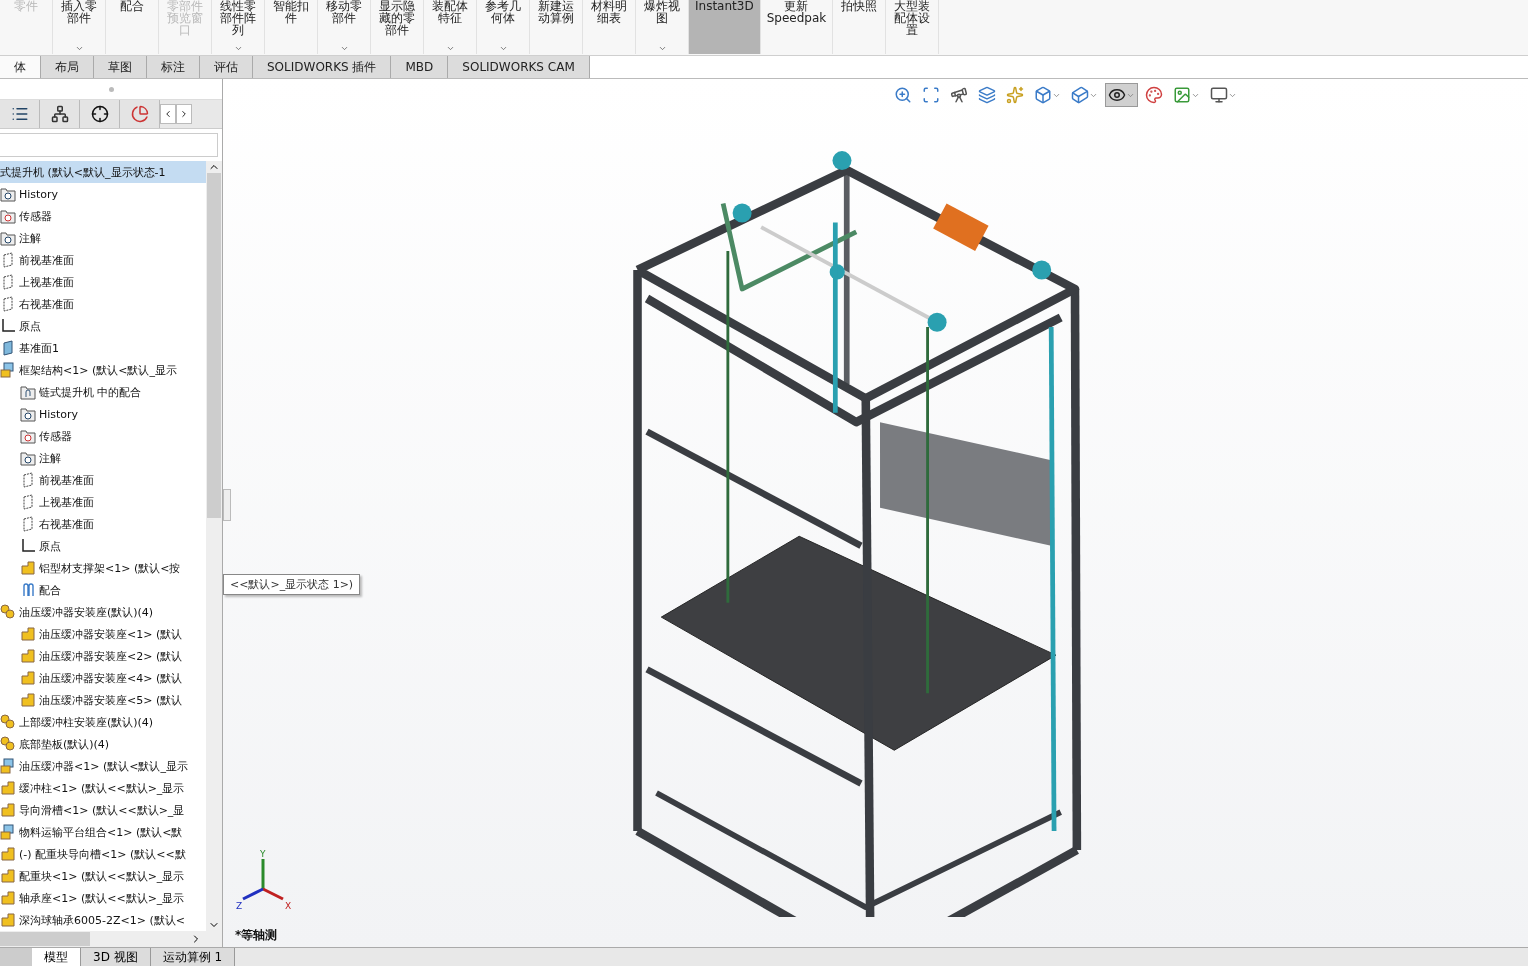 Image resolution: width=1528 pixels, height=966 pixels. I want to click on pie-icon, so click(139, 114).